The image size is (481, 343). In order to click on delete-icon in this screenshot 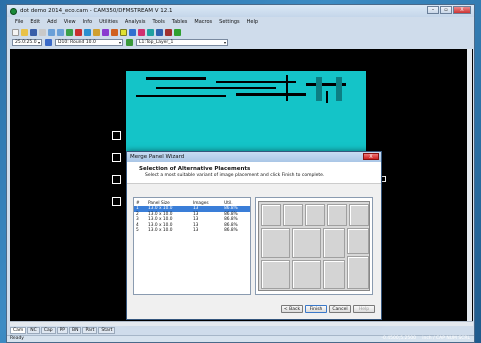, I will do `click(168, 32)`.